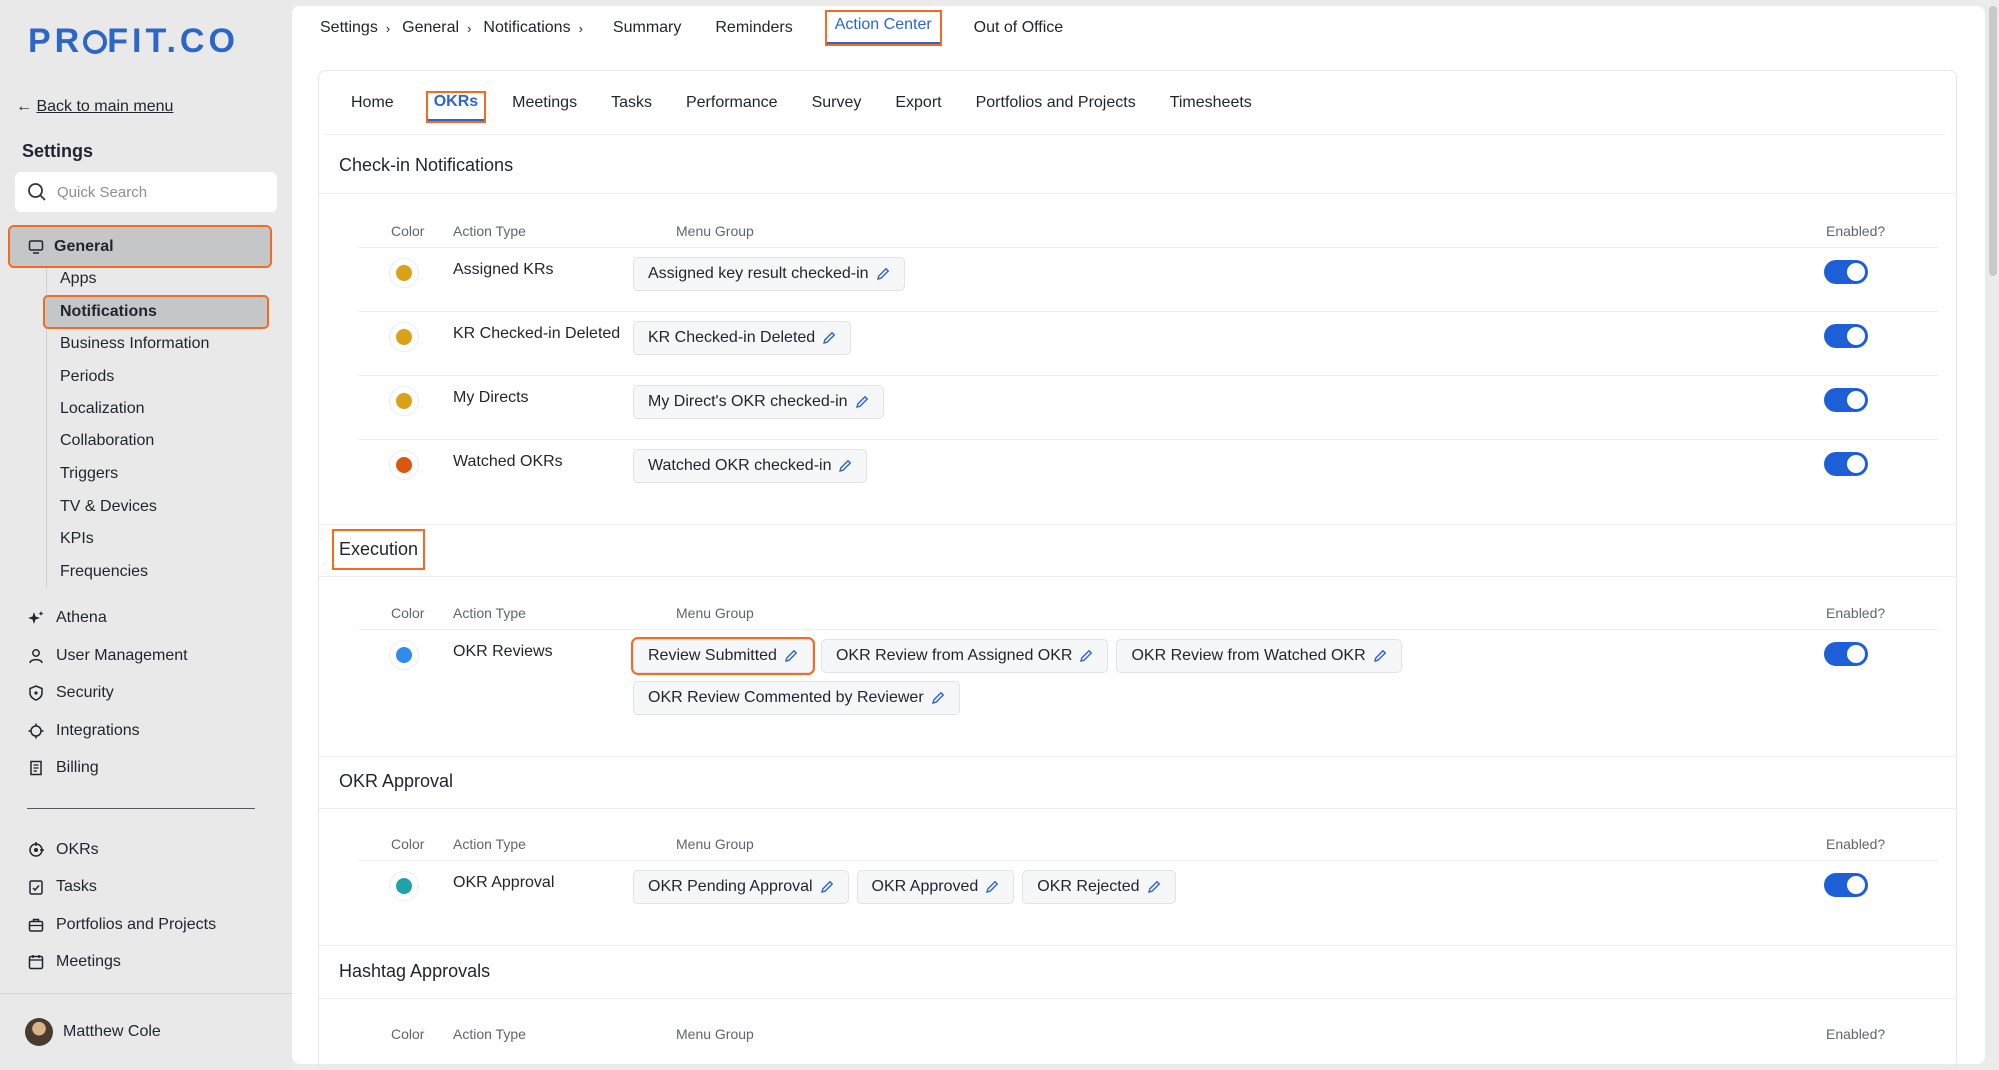 The height and width of the screenshot is (1070, 1999). Describe the element at coordinates (1019, 28) in the screenshot. I see `tab-out-of-office: Out of Office` at that location.